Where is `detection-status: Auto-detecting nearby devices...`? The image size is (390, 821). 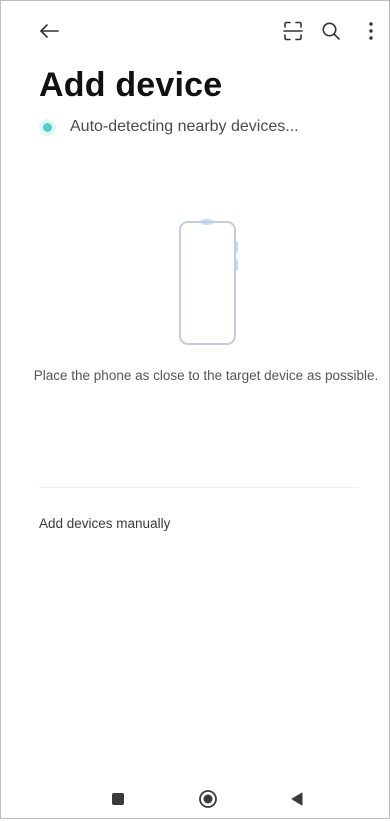 detection-status: Auto-detecting nearby devices... is located at coordinates (169, 127).